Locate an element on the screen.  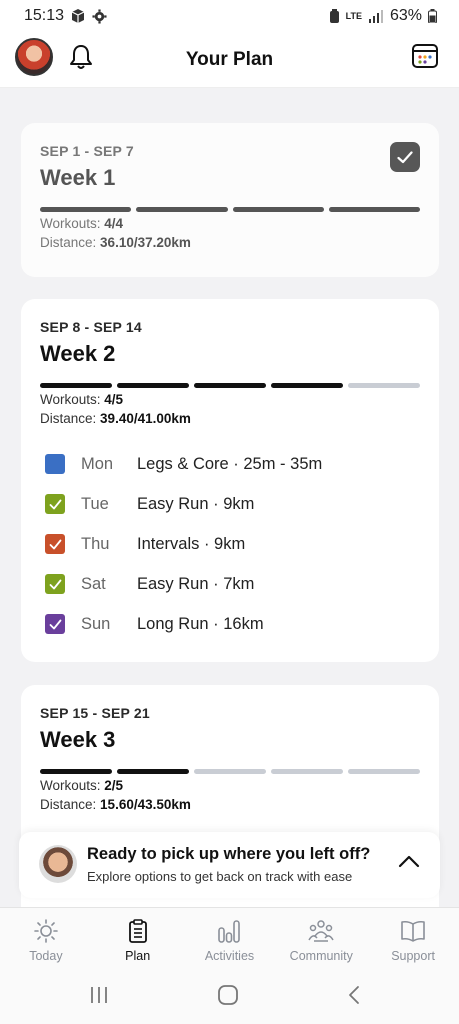
workout-name: Legs & Core · 25m - 35m is located at coordinates (230, 463).